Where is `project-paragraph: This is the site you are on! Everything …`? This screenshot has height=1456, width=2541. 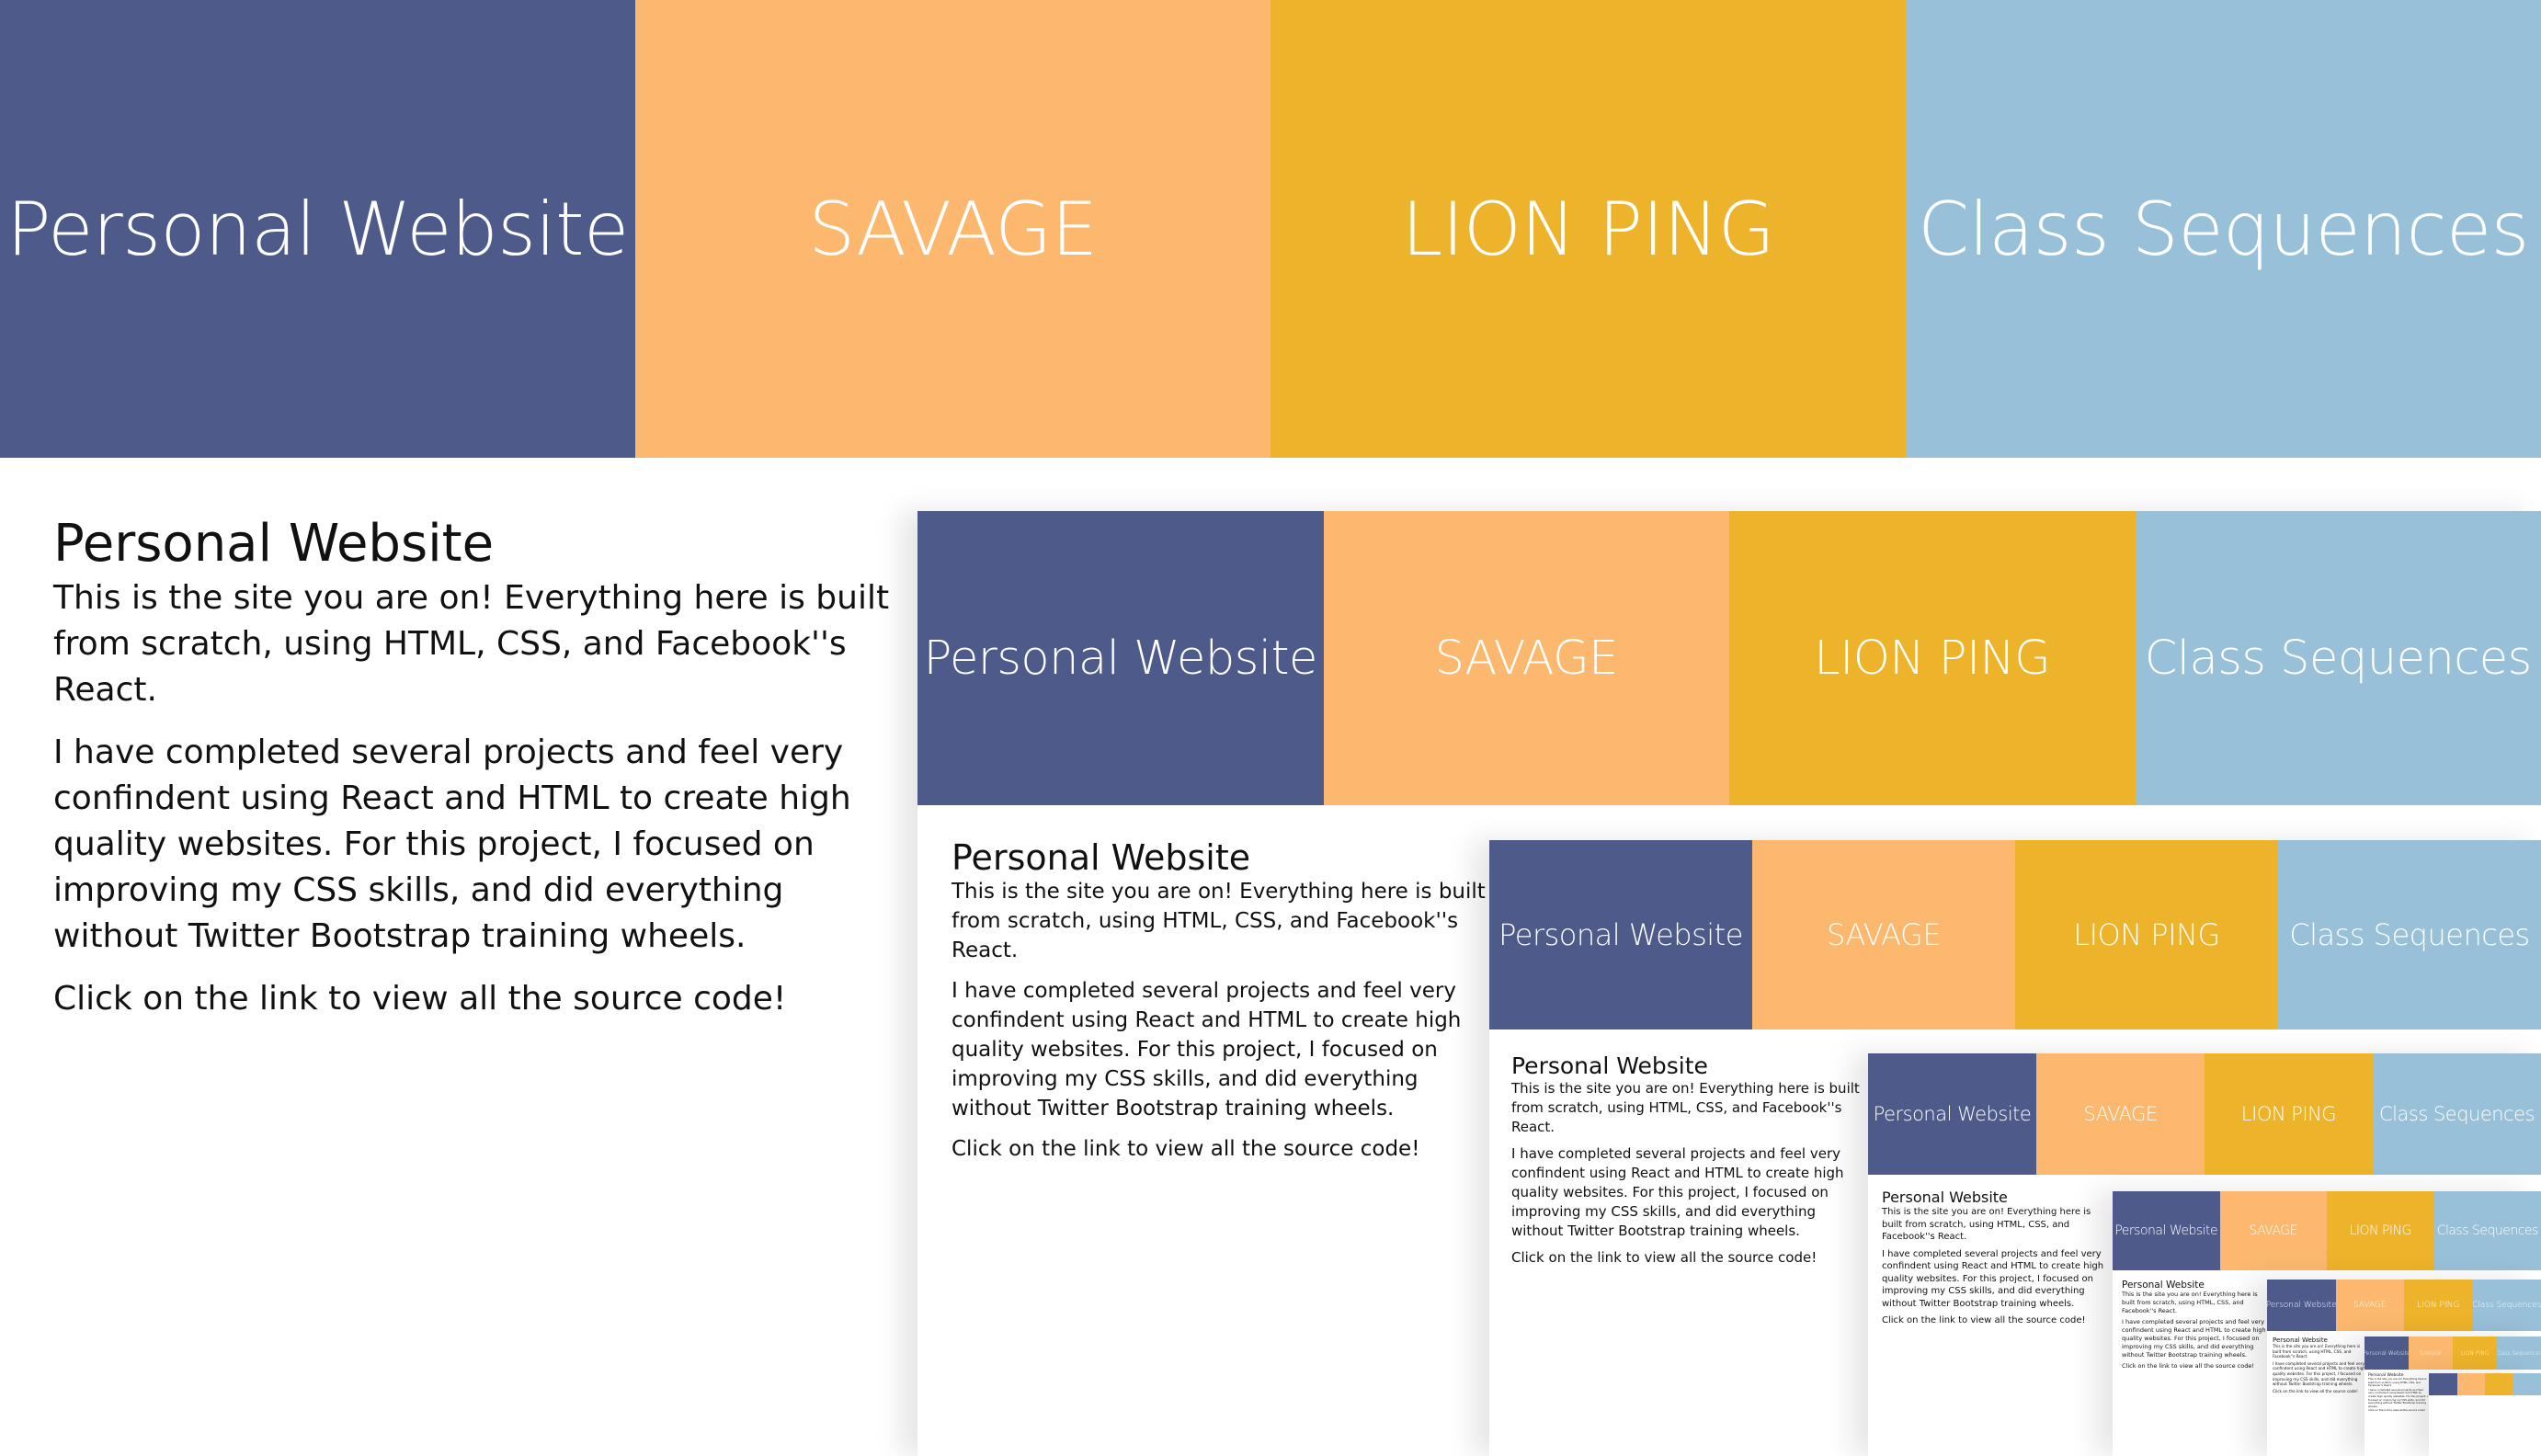
project-paragraph: This is the site you are on! Everything … is located at coordinates (472, 644).